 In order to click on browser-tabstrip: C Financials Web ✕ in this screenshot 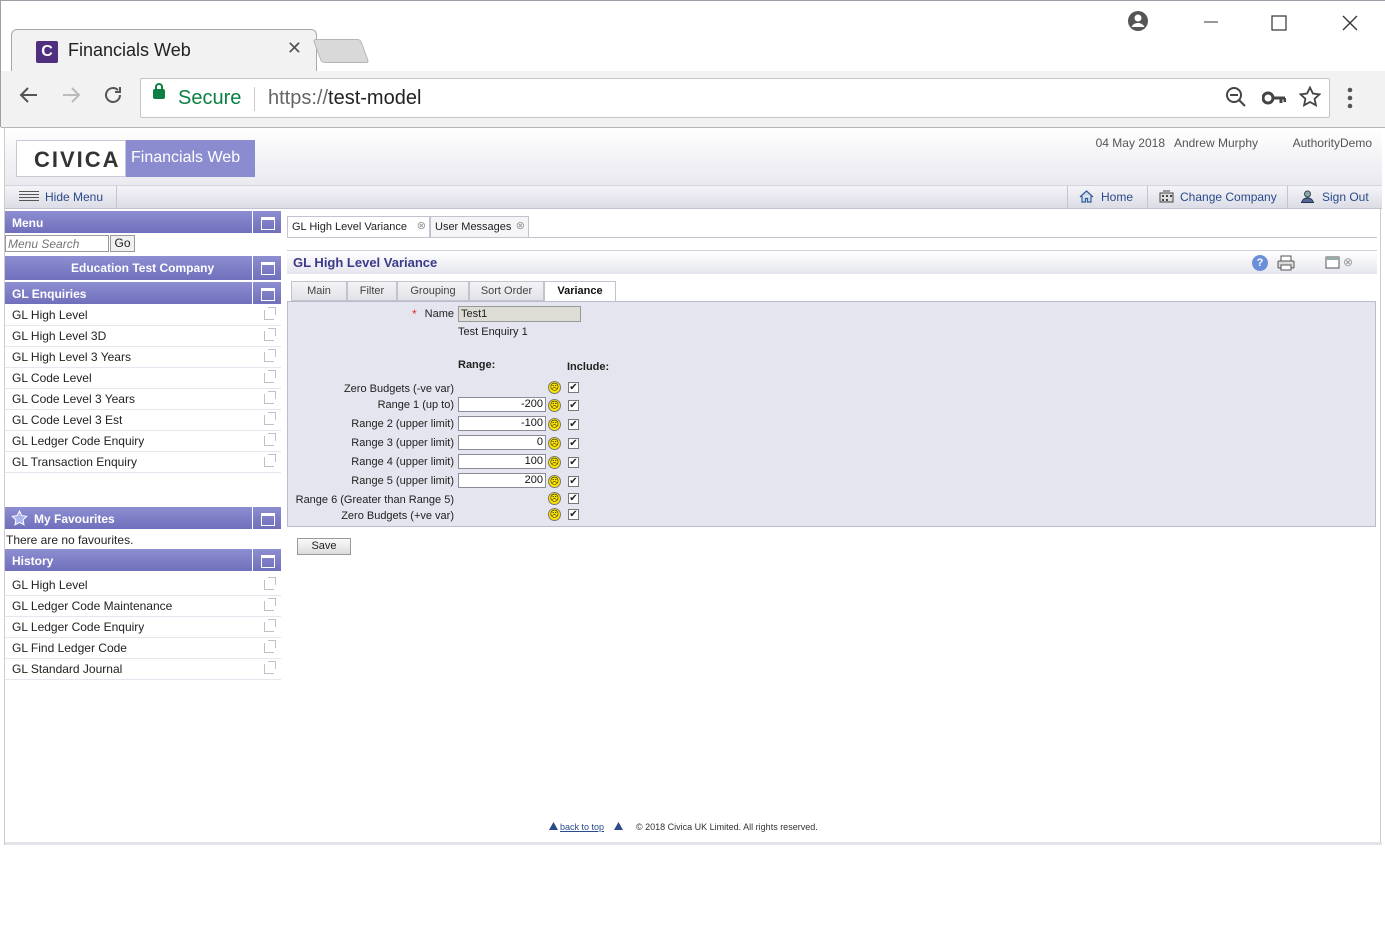, I will do `click(693, 36)`.